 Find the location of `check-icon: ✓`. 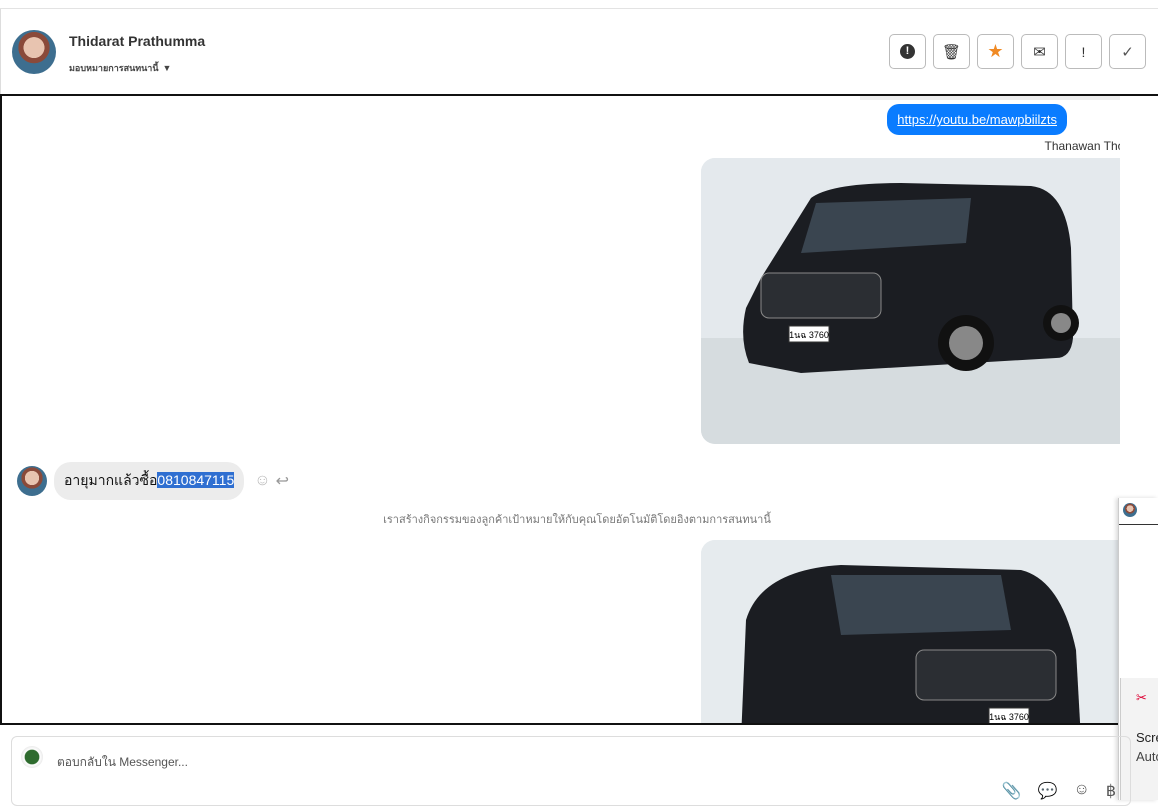

check-icon: ✓ is located at coordinates (1127, 52).